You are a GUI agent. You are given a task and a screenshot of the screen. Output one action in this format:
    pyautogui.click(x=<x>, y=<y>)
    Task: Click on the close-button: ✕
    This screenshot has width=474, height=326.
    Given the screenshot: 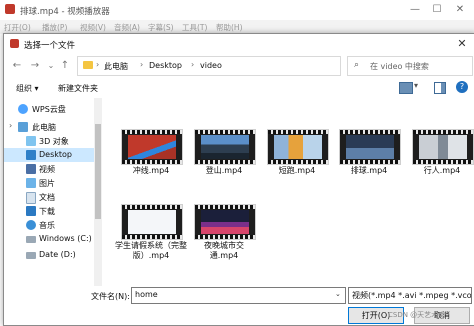 What is the action you would take?
    pyautogui.click(x=460, y=10)
    